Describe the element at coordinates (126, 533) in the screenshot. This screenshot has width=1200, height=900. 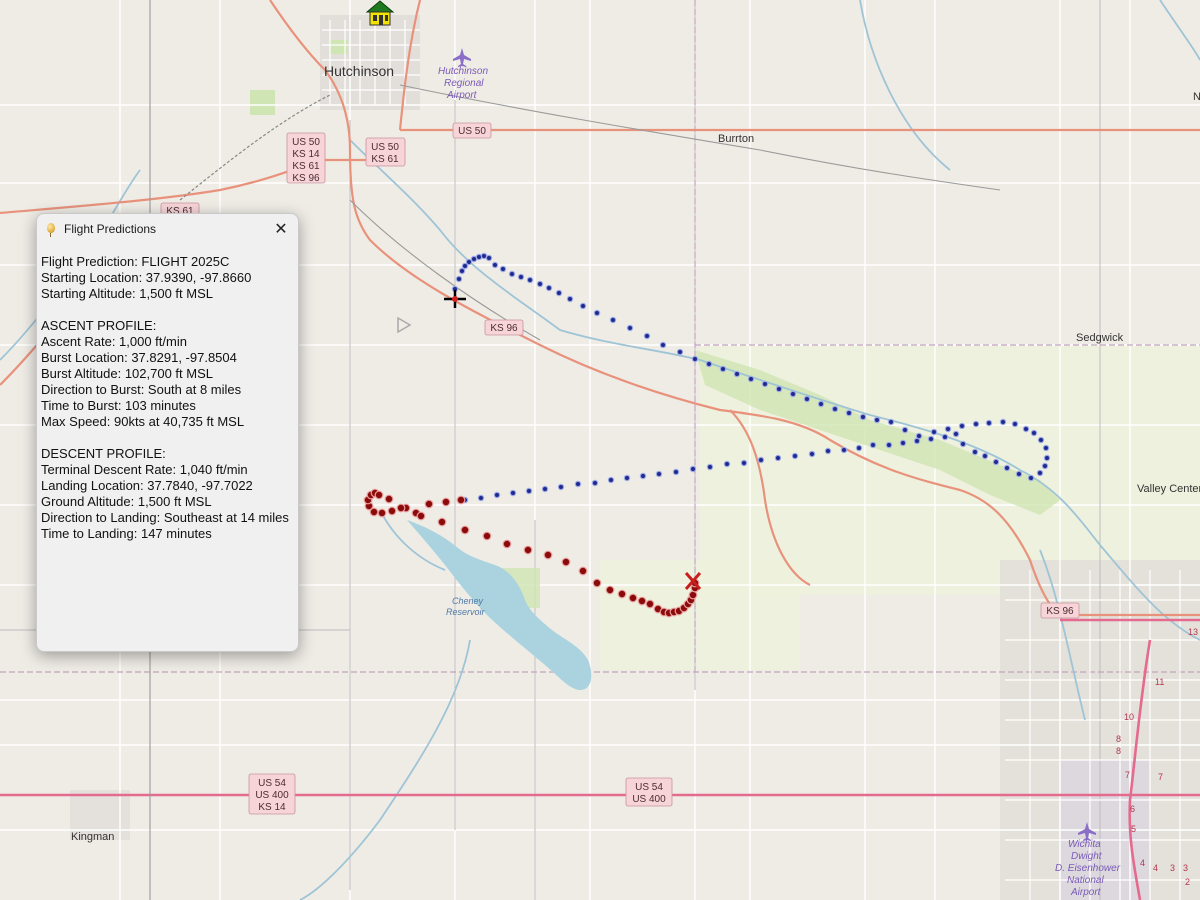
I see `time-to-landing-line: Time to Landing: 147 minutes` at that location.